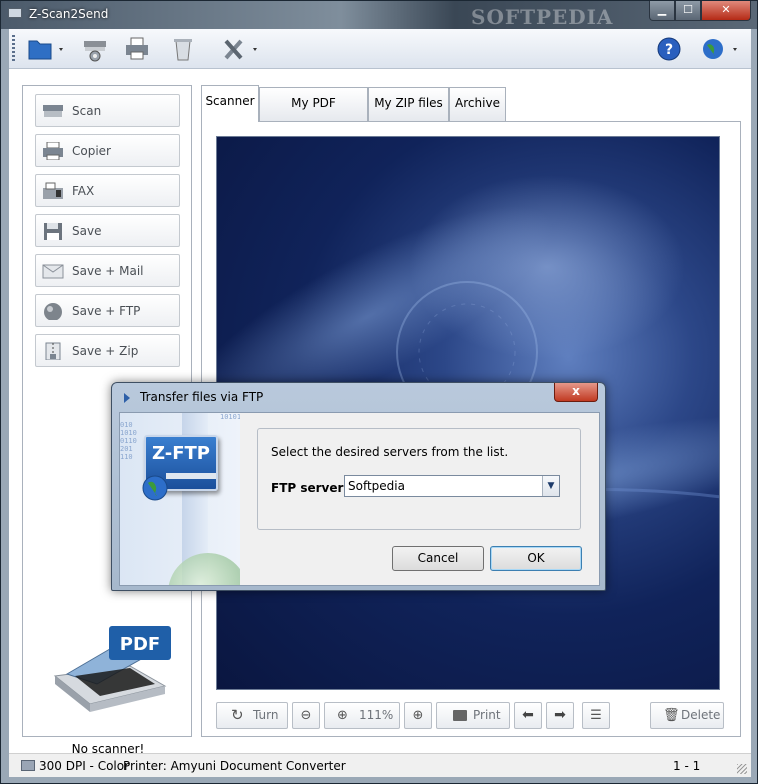  I want to click on zoom-out-icon: ⊖, so click(306, 715).